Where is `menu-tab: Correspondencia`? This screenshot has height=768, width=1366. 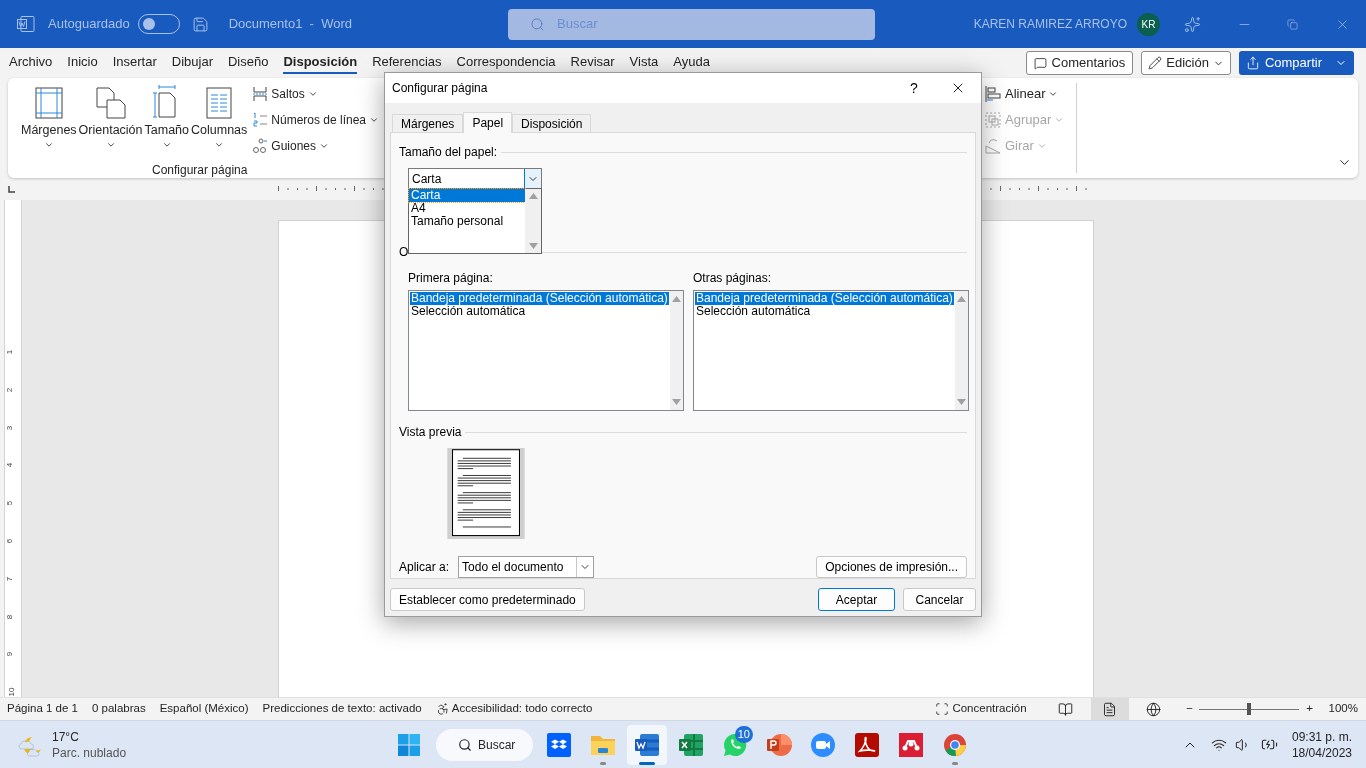 menu-tab: Correspondencia is located at coordinates (506, 63).